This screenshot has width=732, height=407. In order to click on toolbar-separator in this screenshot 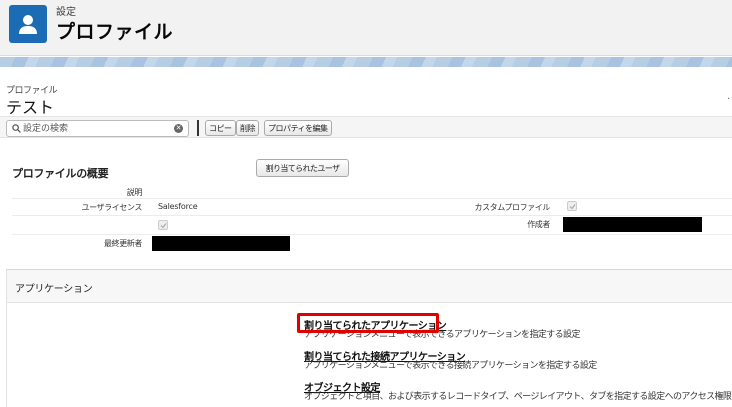, I will do `click(198, 128)`.